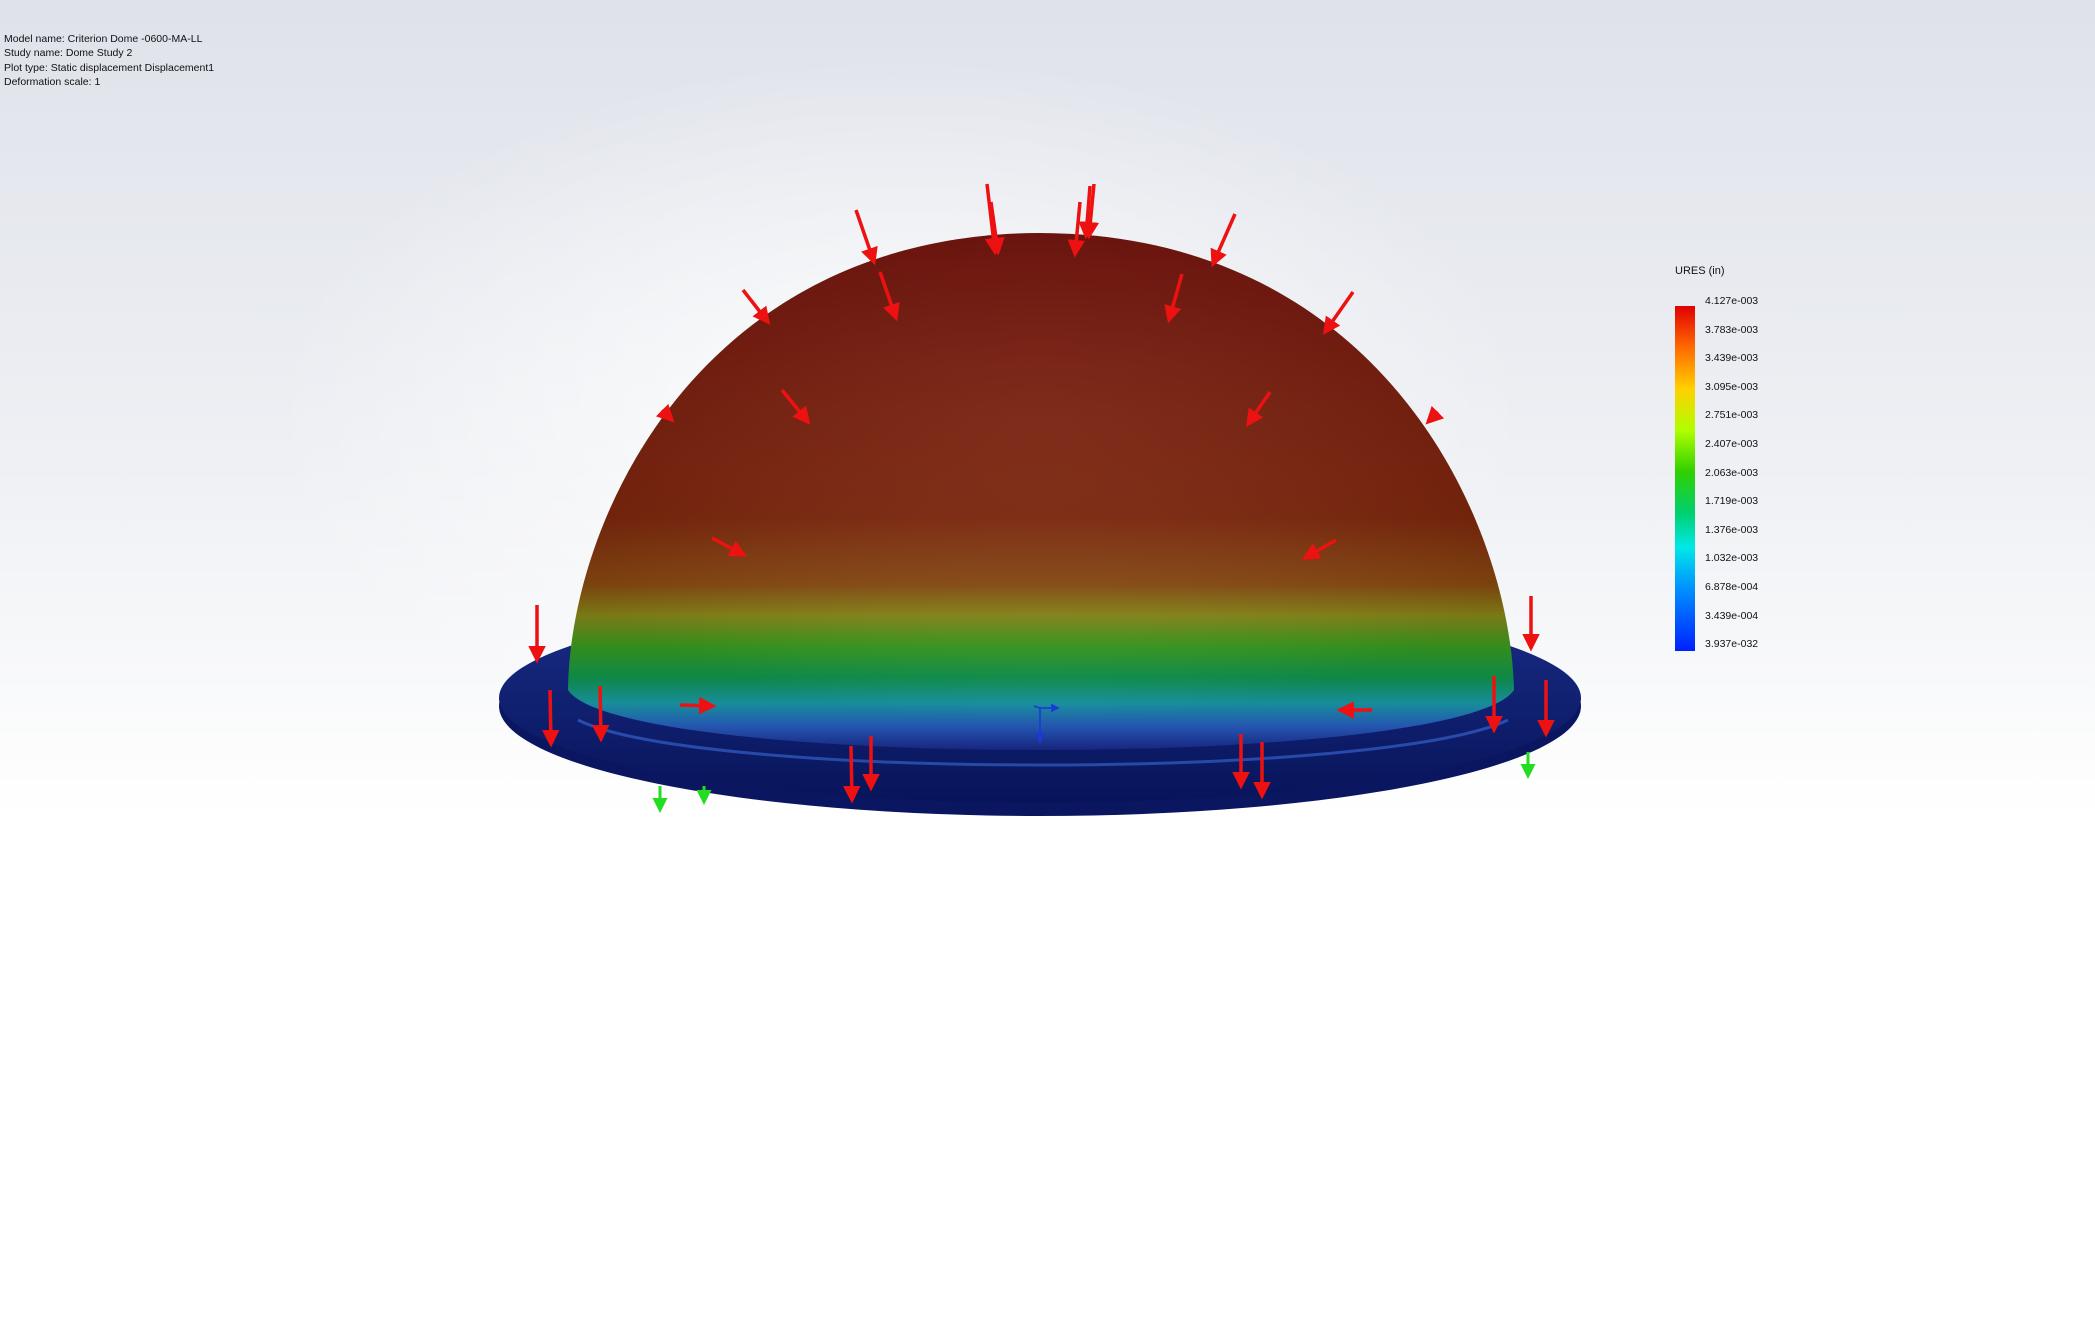 The image size is (2095, 1320). What do you see at coordinates (1732, 386) in the screenshot?
I see `legend-label: 3.095e-003` at bounding box center [1732, 386].